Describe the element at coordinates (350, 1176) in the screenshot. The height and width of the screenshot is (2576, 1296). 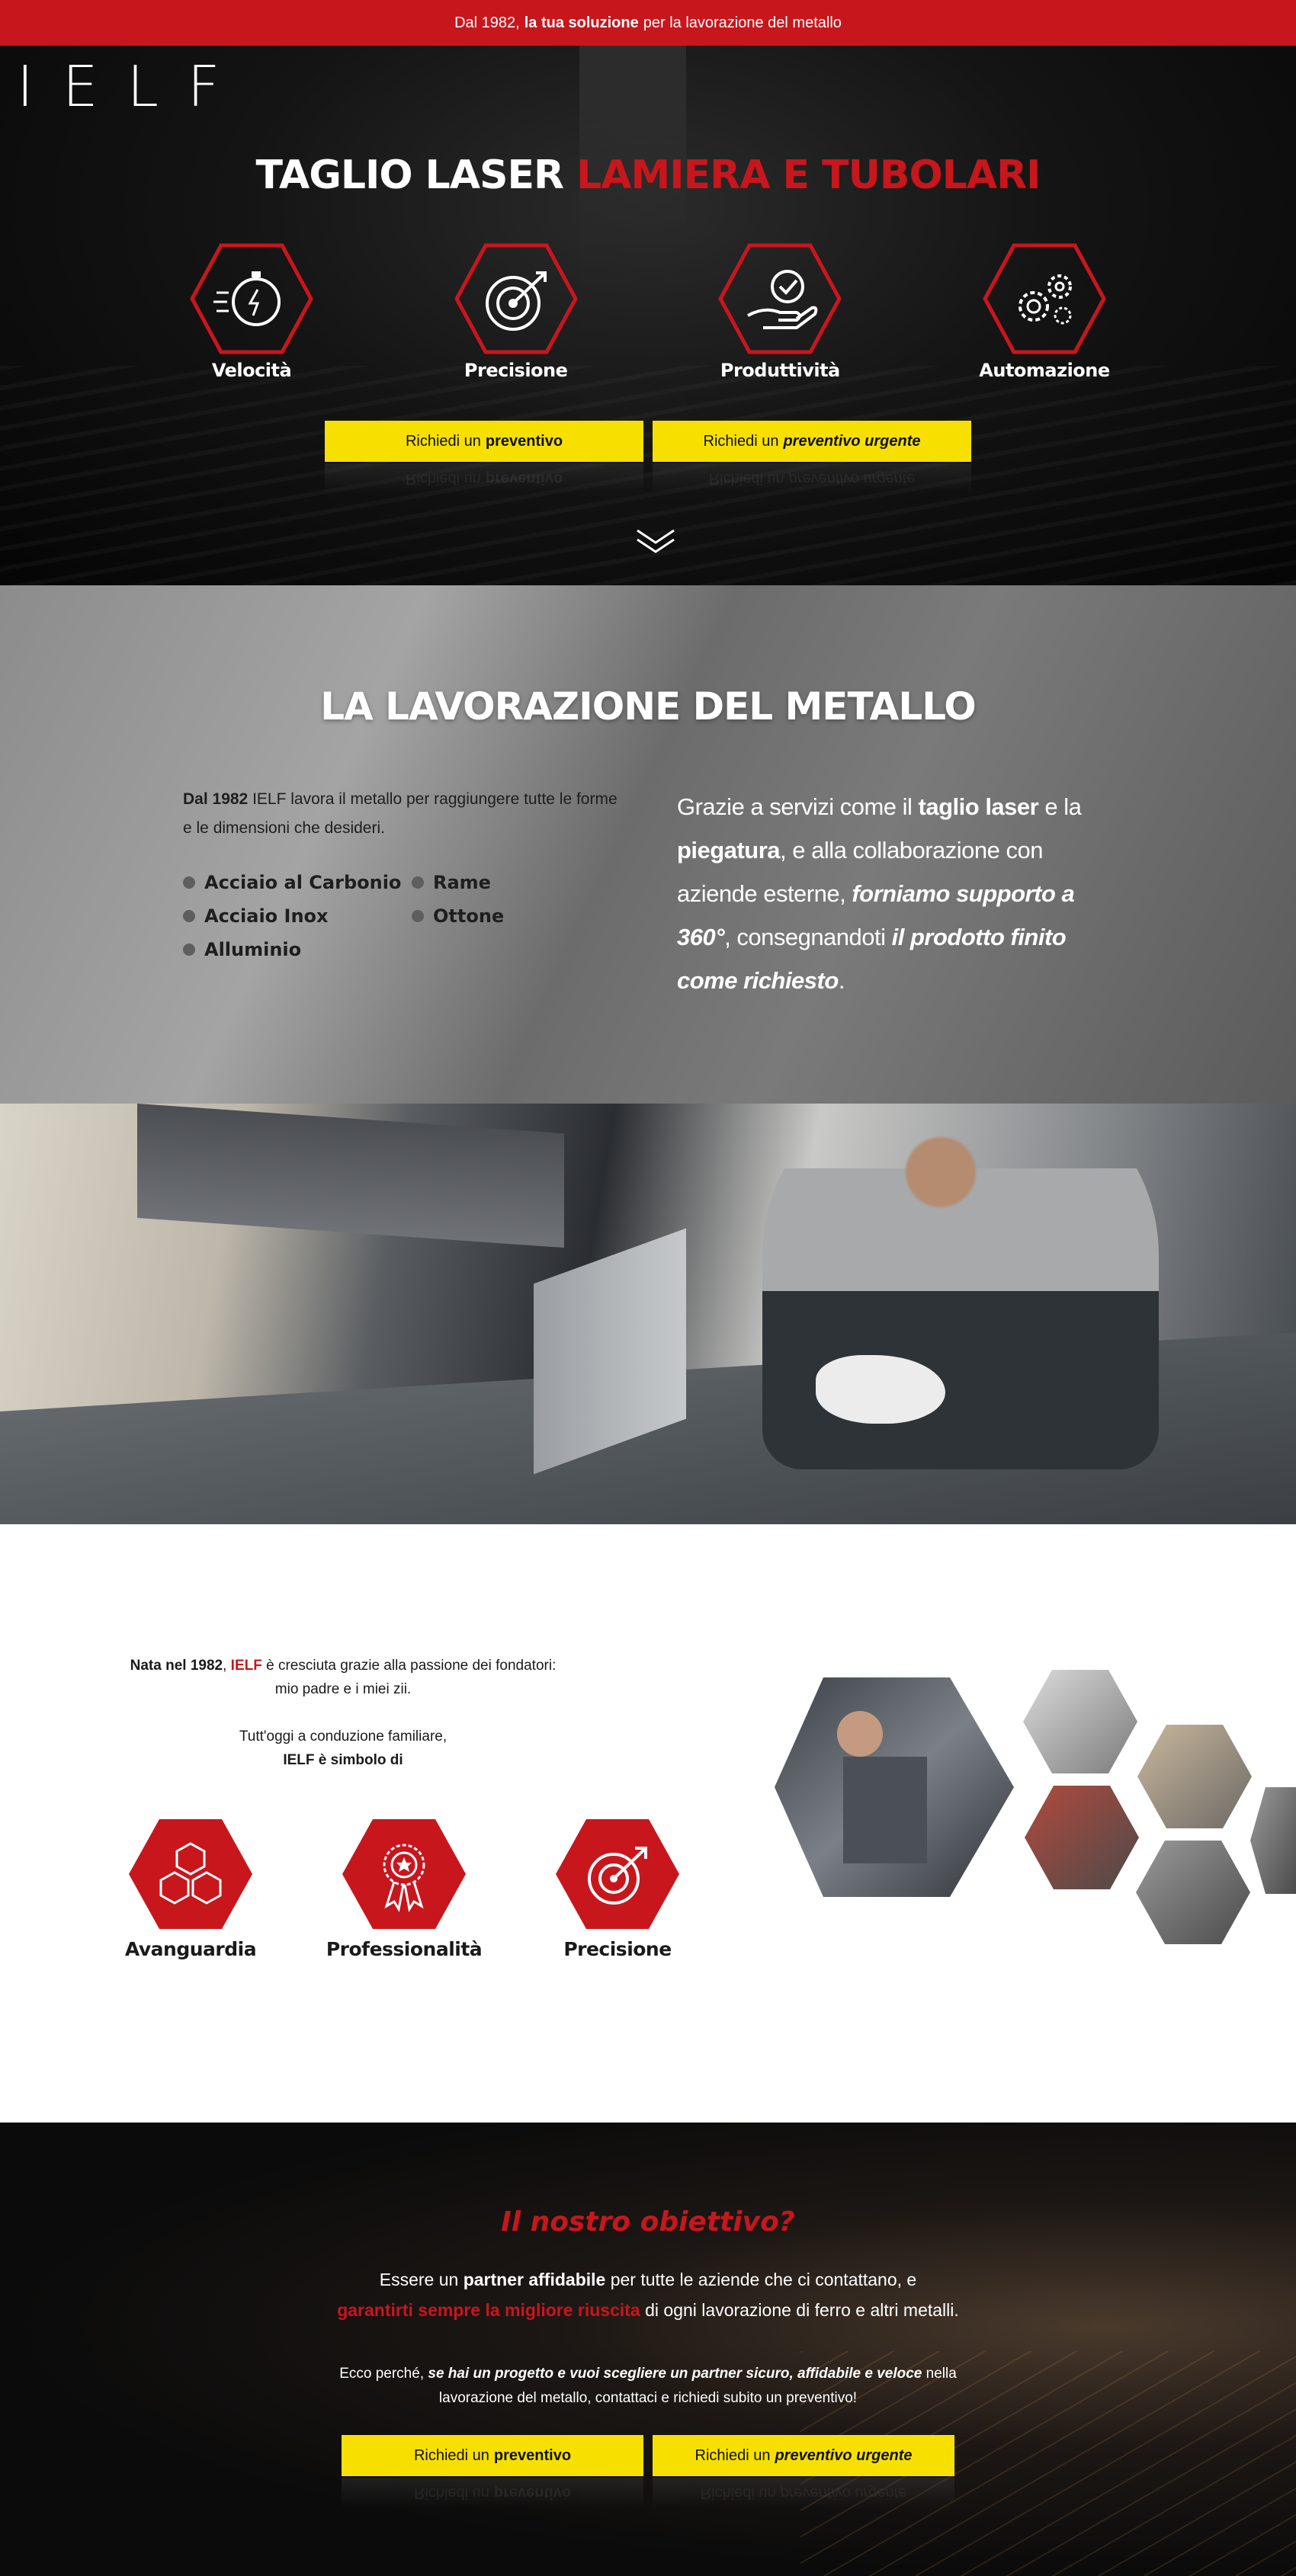
I see `press-brake-image` at that location.